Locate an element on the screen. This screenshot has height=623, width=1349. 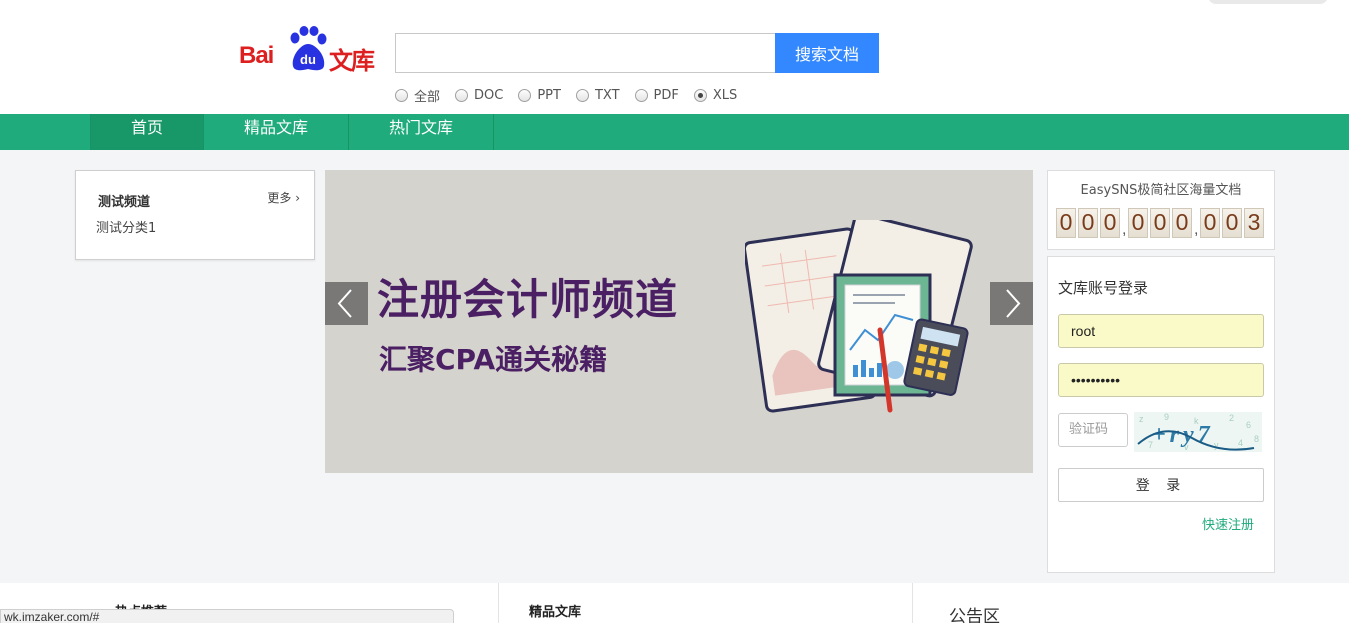
main-nav: 首页 精品文库 热门文库 is located at coordinates (674, 132).